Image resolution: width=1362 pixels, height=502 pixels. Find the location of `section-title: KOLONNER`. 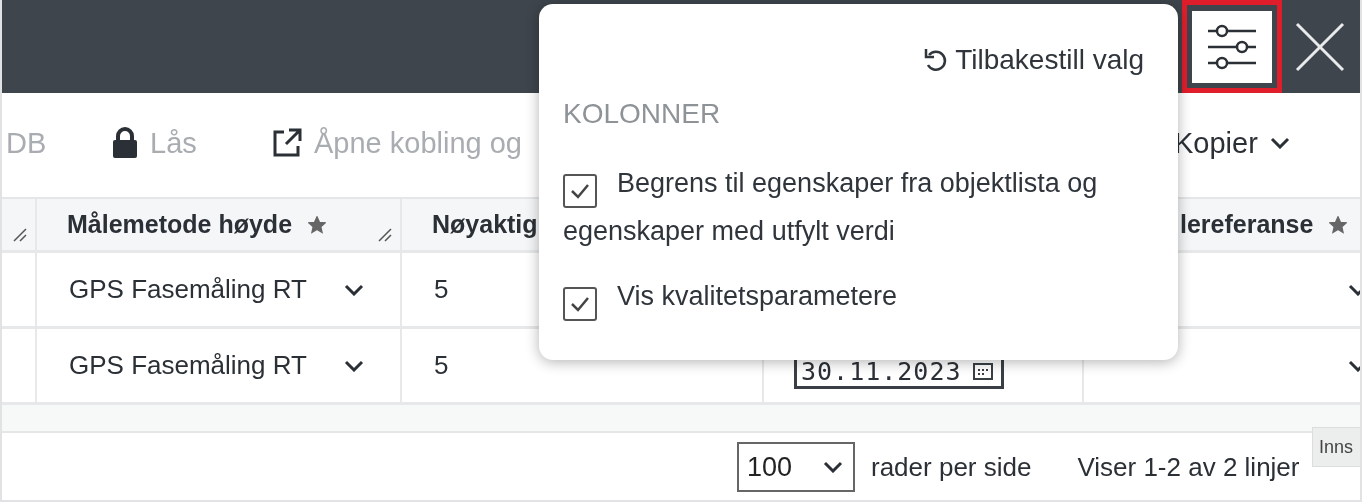

section-title: KOLONNER is located at coordinates (642, 114).